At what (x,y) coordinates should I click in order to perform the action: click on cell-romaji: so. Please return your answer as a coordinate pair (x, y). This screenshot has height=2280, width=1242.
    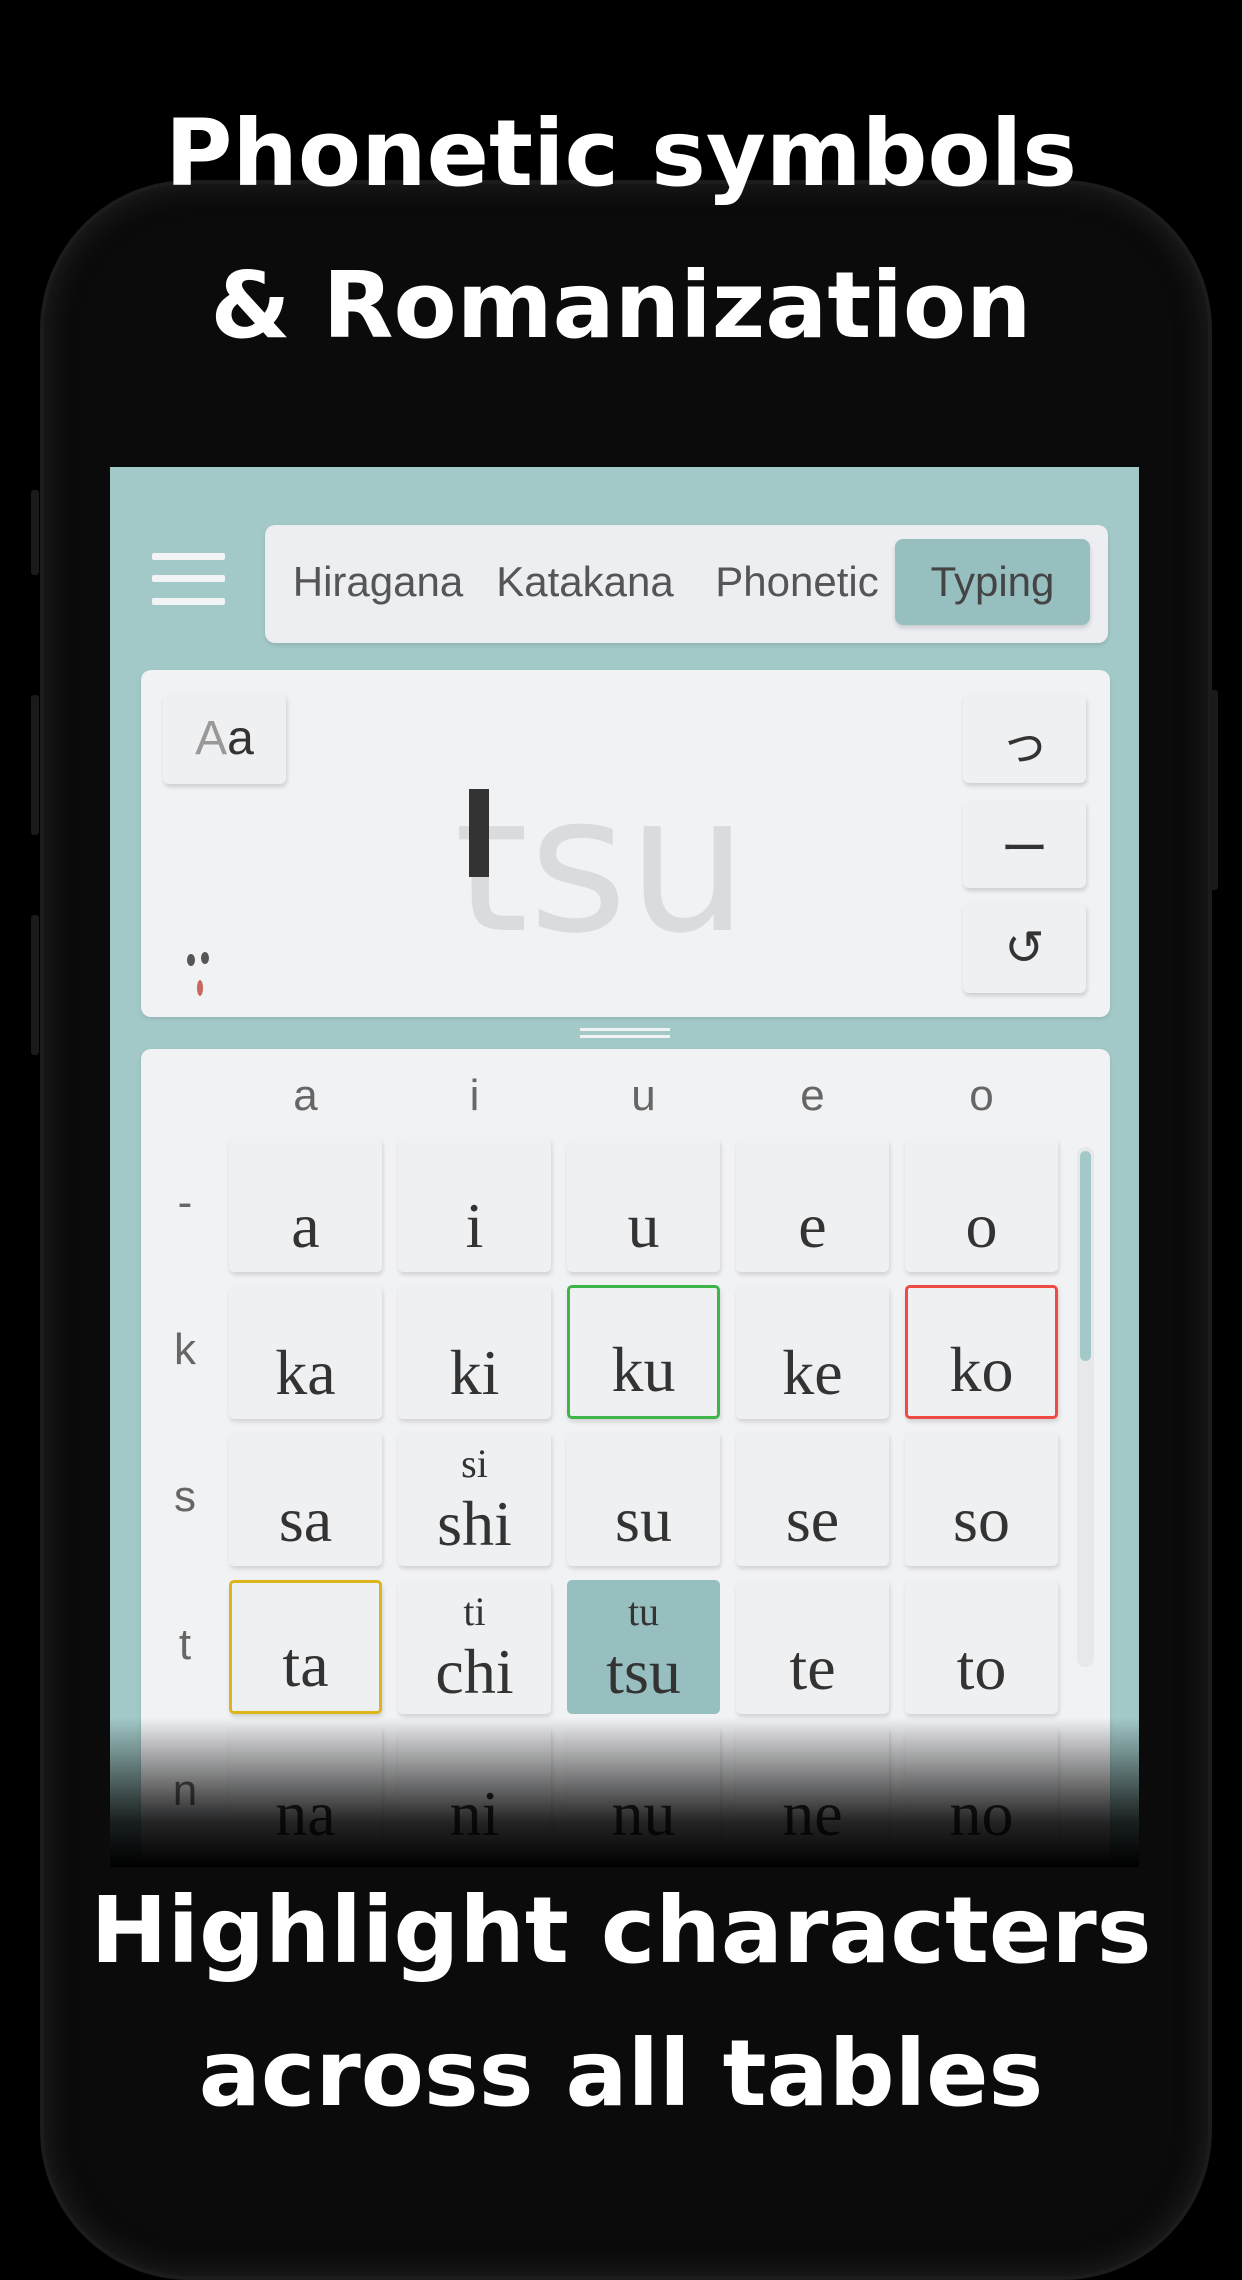
    Looking at the image, I should click on (981, 1519).